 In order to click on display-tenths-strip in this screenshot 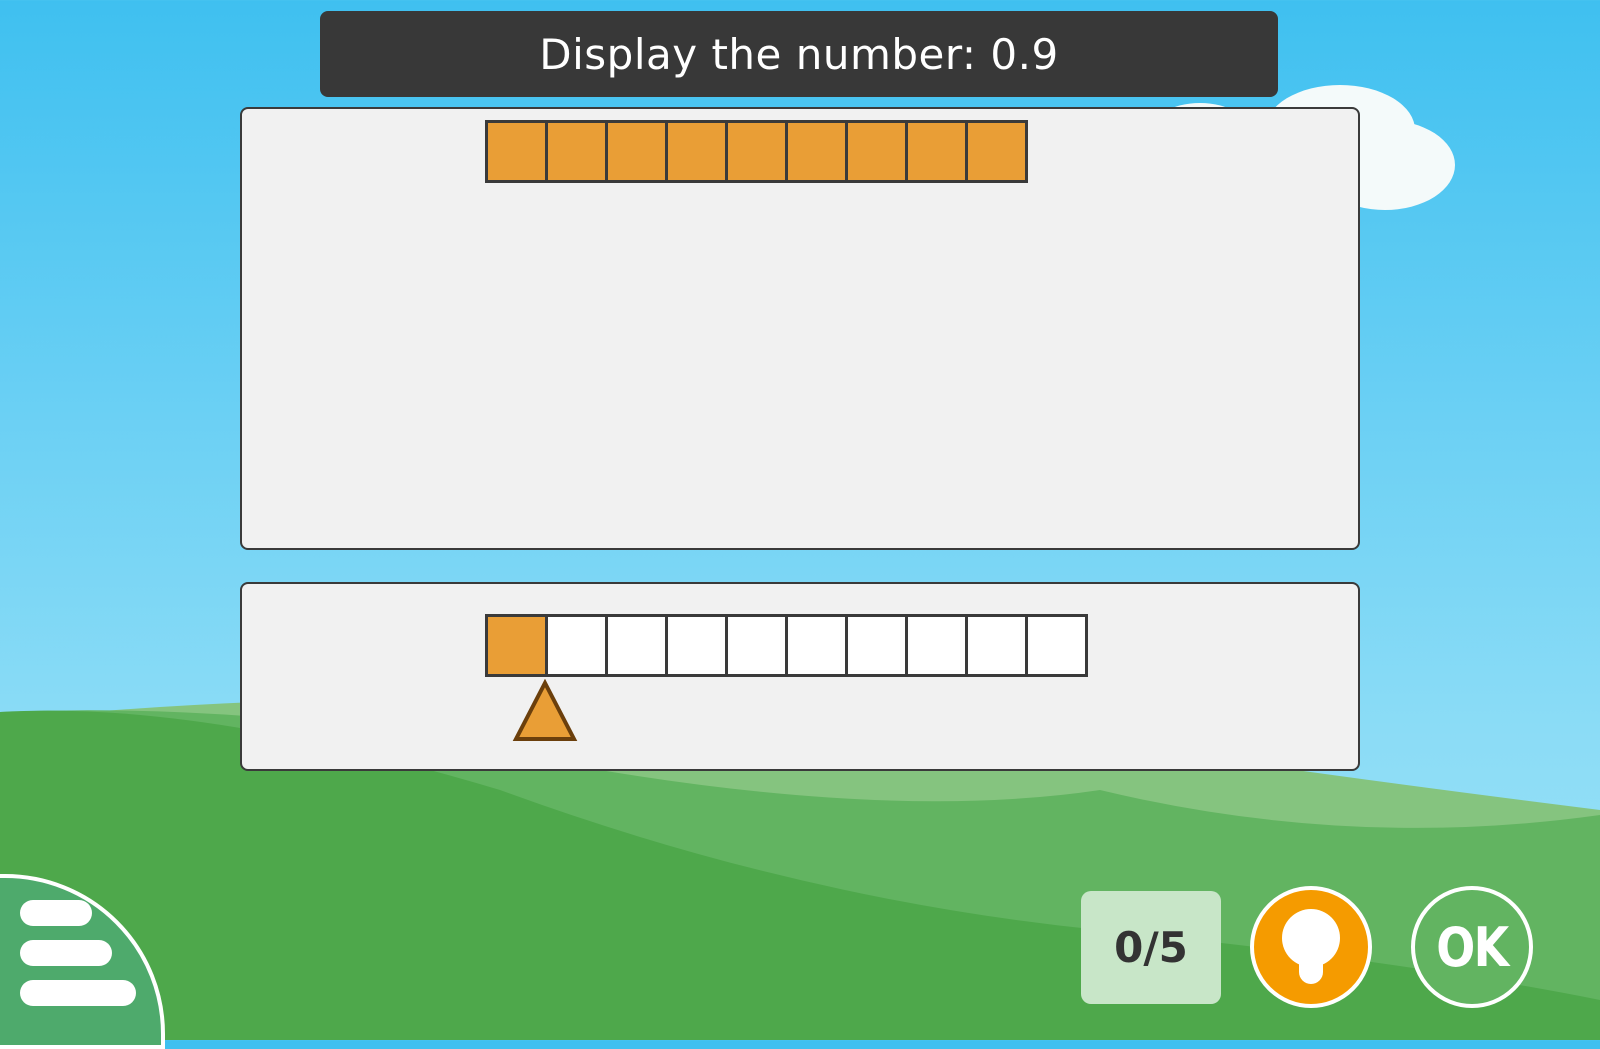, I will do `click(756, 151)`.